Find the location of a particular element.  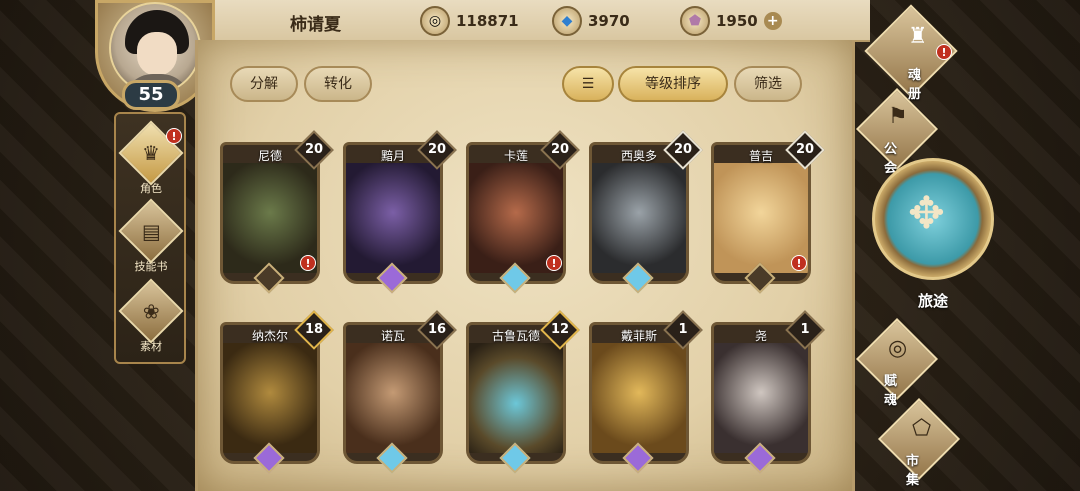

hero-card: 普吉 20 ! is located at coordinates (768, 212).